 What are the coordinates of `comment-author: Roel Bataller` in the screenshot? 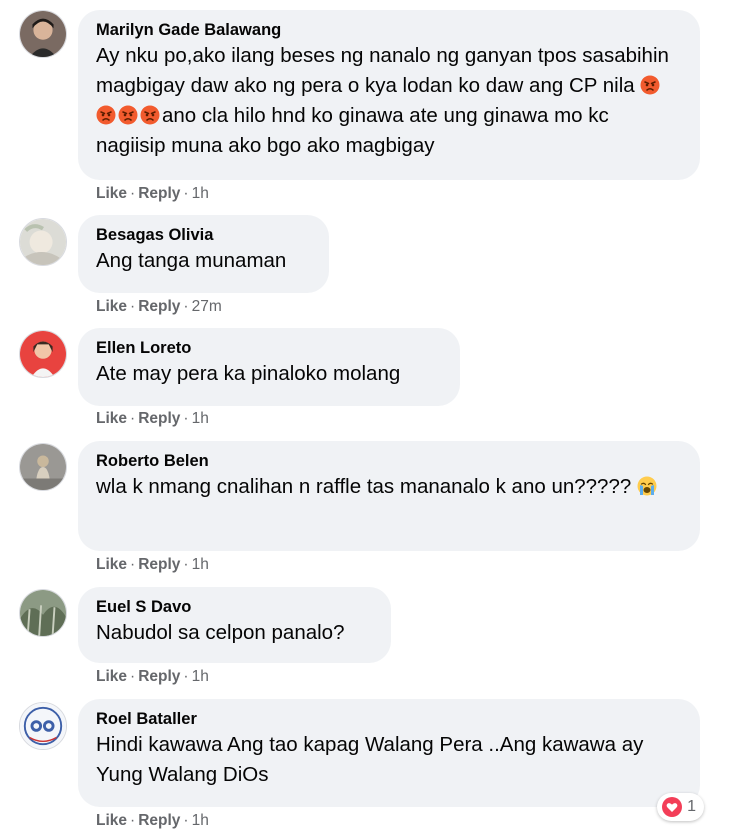 It's located at (389, 719).